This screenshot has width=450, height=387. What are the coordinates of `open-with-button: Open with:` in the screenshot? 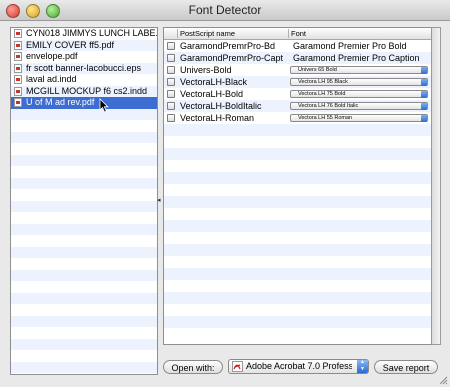 It's located at (193, 367).